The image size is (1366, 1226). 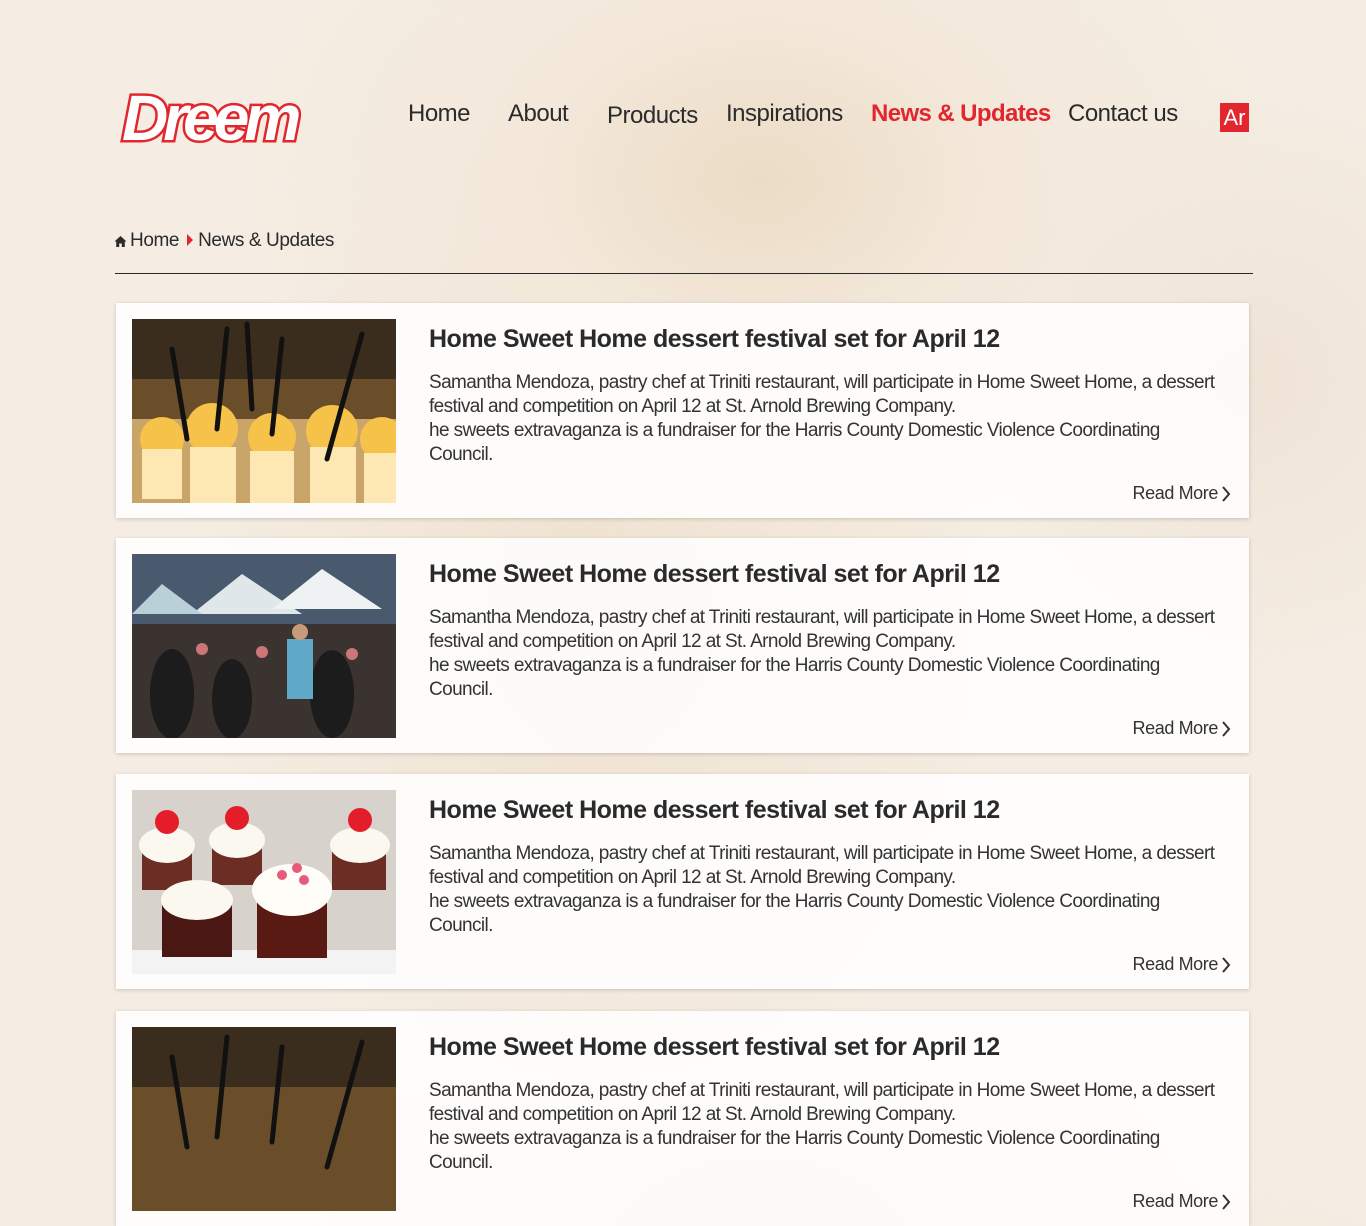 I want to click on breadcrumb: Home News & Updates, so click(x=224, y=241).